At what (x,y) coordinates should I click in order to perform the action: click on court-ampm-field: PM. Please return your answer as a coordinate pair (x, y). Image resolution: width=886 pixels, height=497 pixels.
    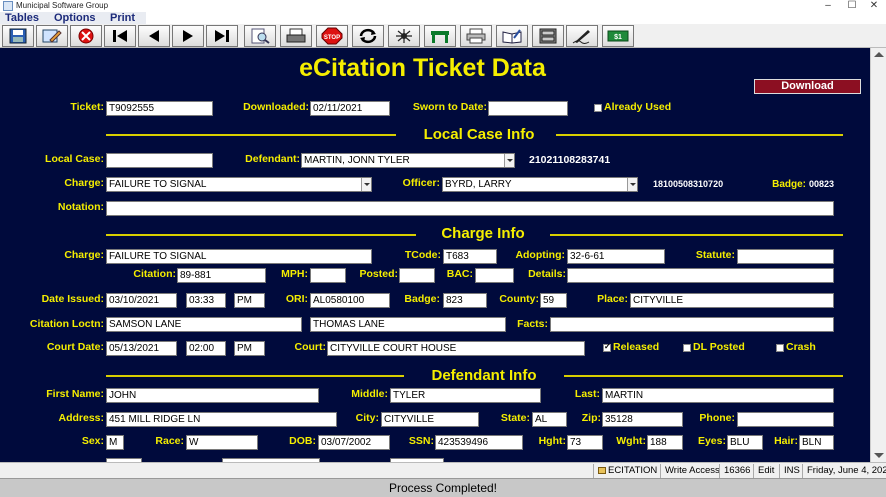
    Looking at the image, I should click on (249, 348).